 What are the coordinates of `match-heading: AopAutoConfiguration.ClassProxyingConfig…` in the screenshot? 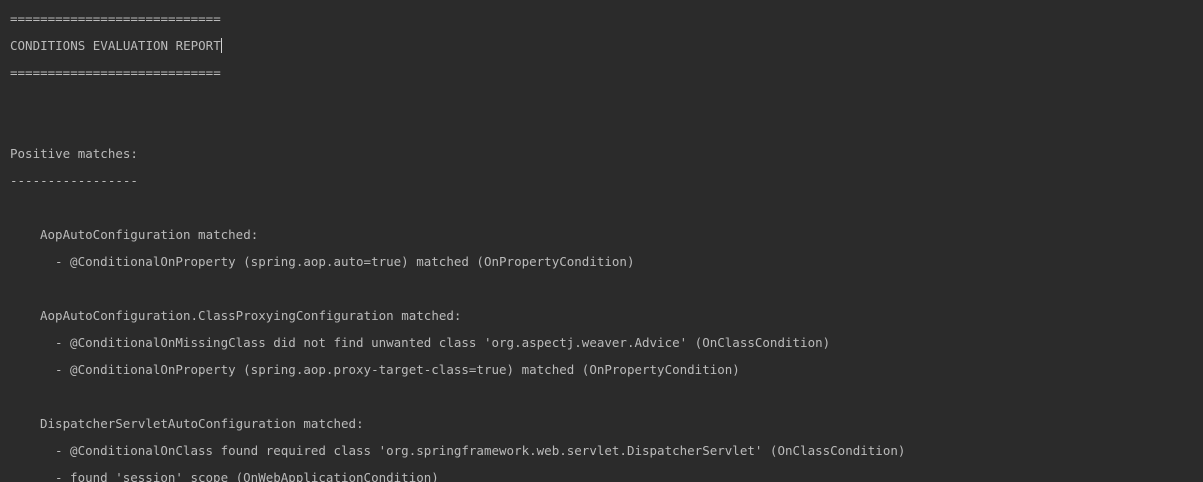 It's located at (251, 315).